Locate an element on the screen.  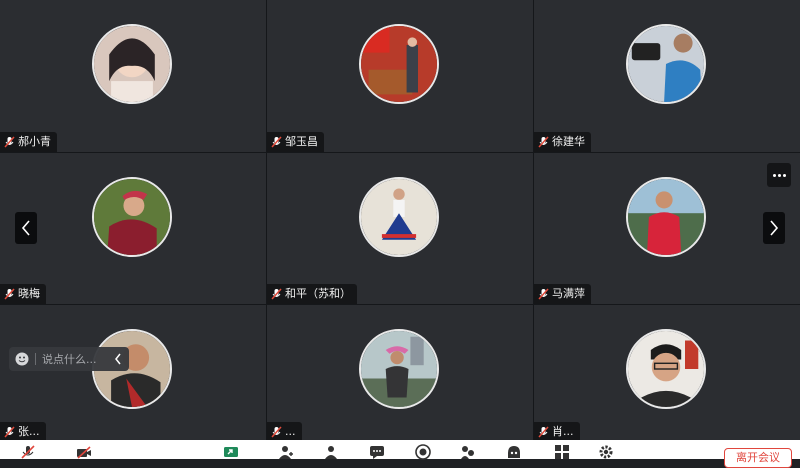
record-icon is located at coordinates (423, 452).